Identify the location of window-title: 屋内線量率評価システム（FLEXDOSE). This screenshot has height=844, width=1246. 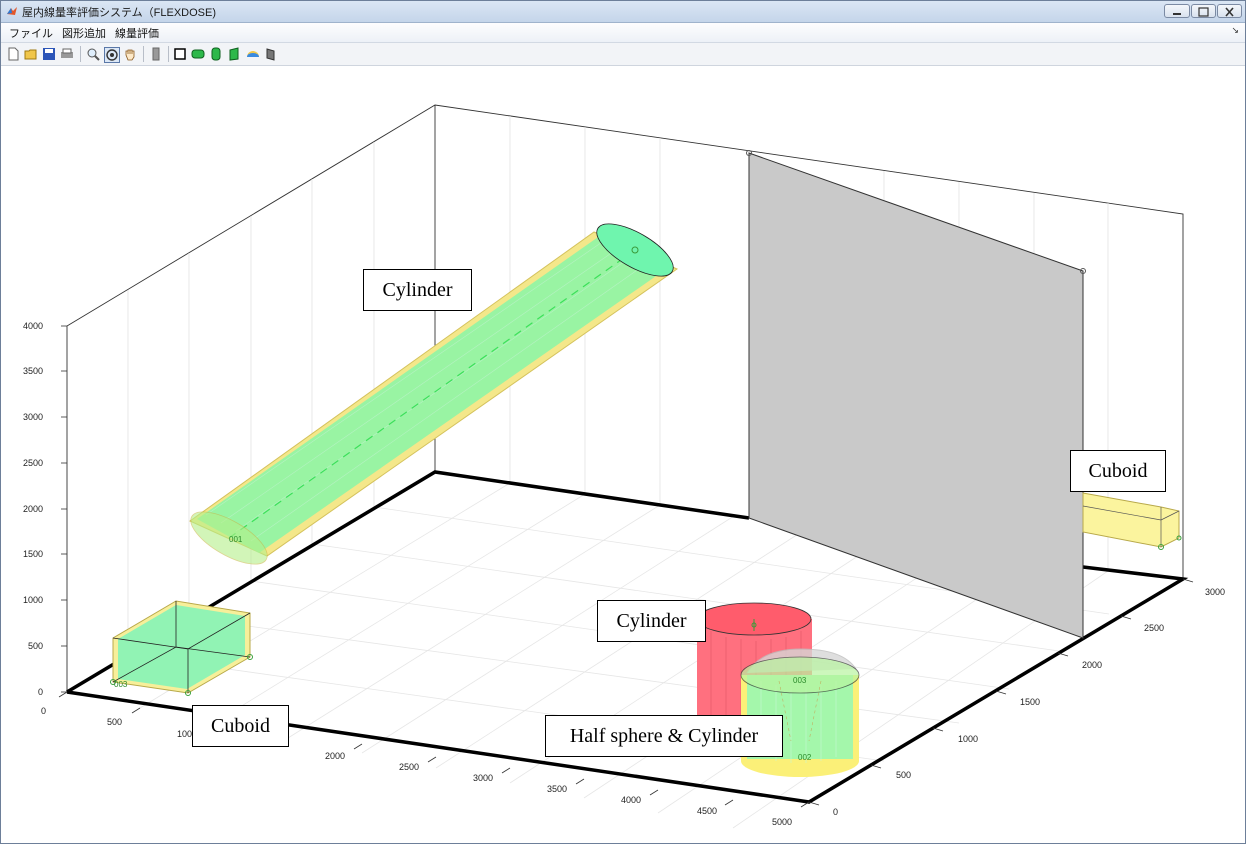
(119, 13).